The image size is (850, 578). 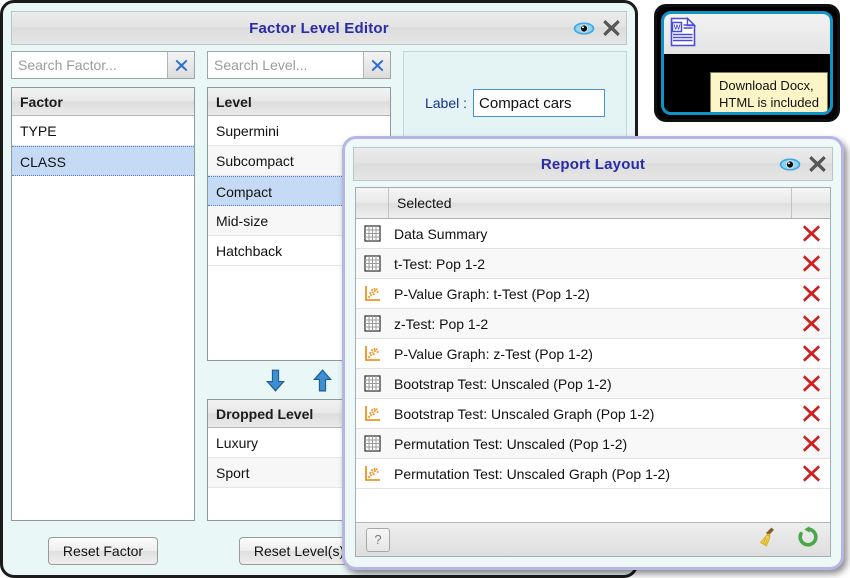 I want to click on reset-factor-button: Reset Factor, so click(x=103, y=551).